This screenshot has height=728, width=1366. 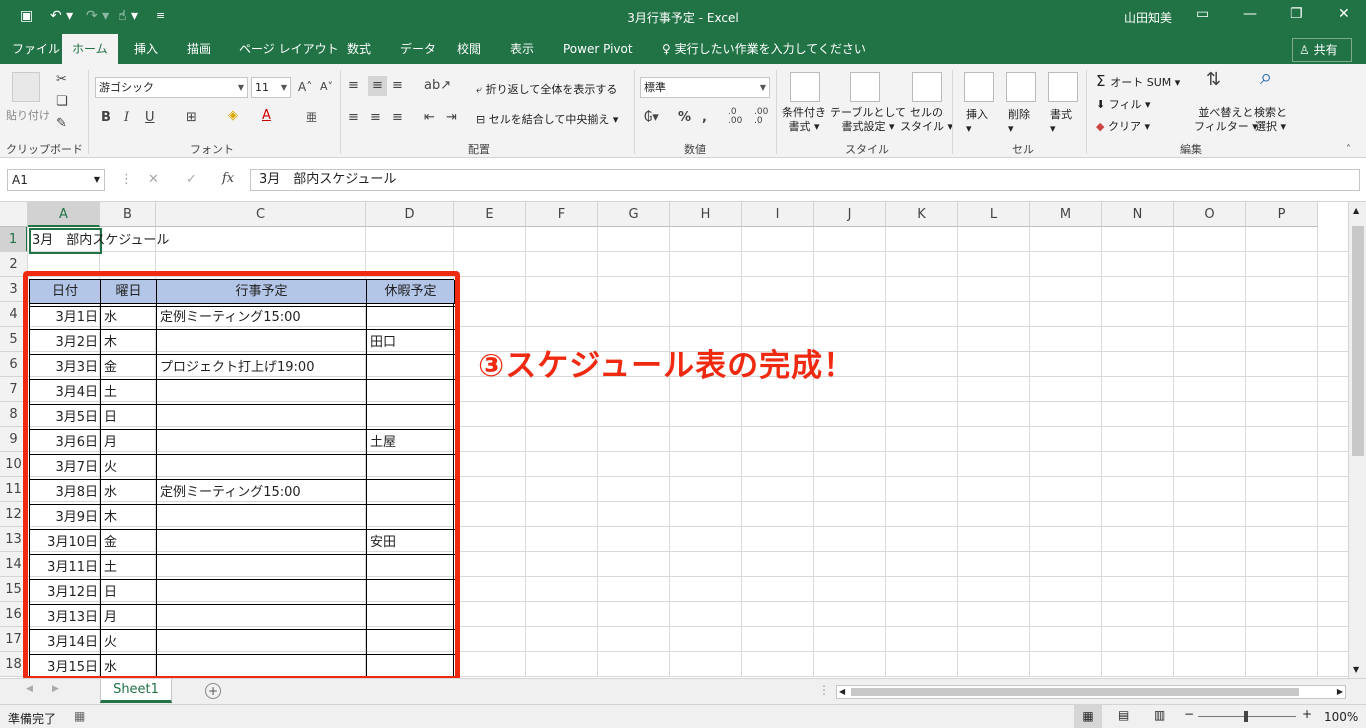 I want to click on vertical-scrollbar: ▲ ▼, so click(x=1357, y=440).